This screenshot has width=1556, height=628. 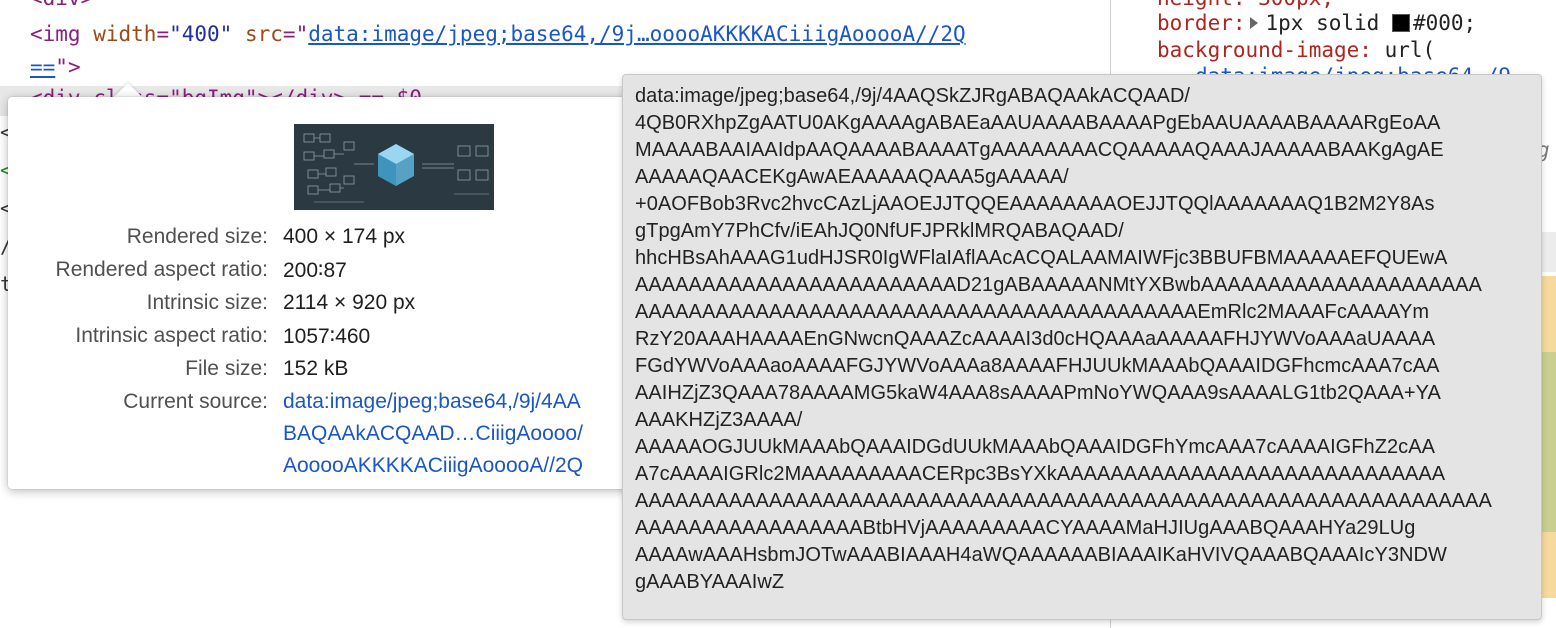 What do you see at coordinates (1201, 23) in the screenshot?
I see `border-prop: border:` at bounding box center [1201, 23].